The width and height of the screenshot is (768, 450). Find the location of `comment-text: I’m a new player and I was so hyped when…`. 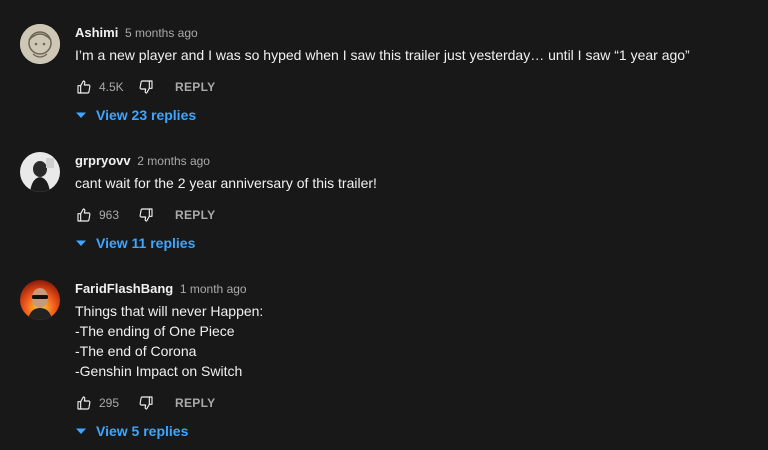

comment-text: I’m a new player and I was so hyped when… is located at coordinates (416, 55).